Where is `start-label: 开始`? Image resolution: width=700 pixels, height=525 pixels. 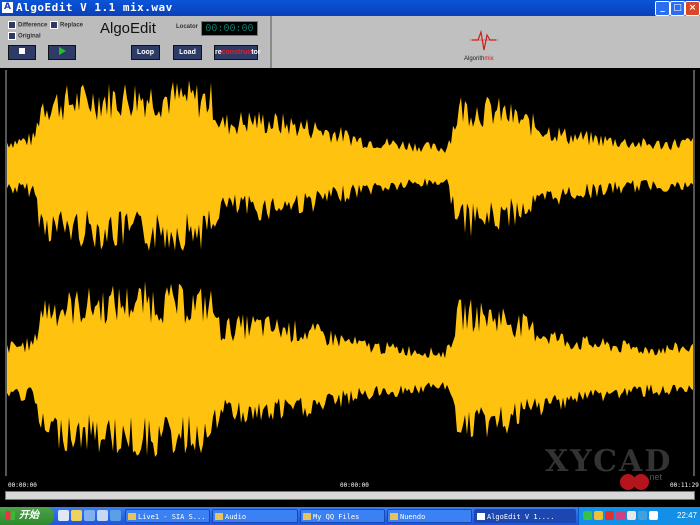 start-label: 开始 is located at coordinates (29, 515).